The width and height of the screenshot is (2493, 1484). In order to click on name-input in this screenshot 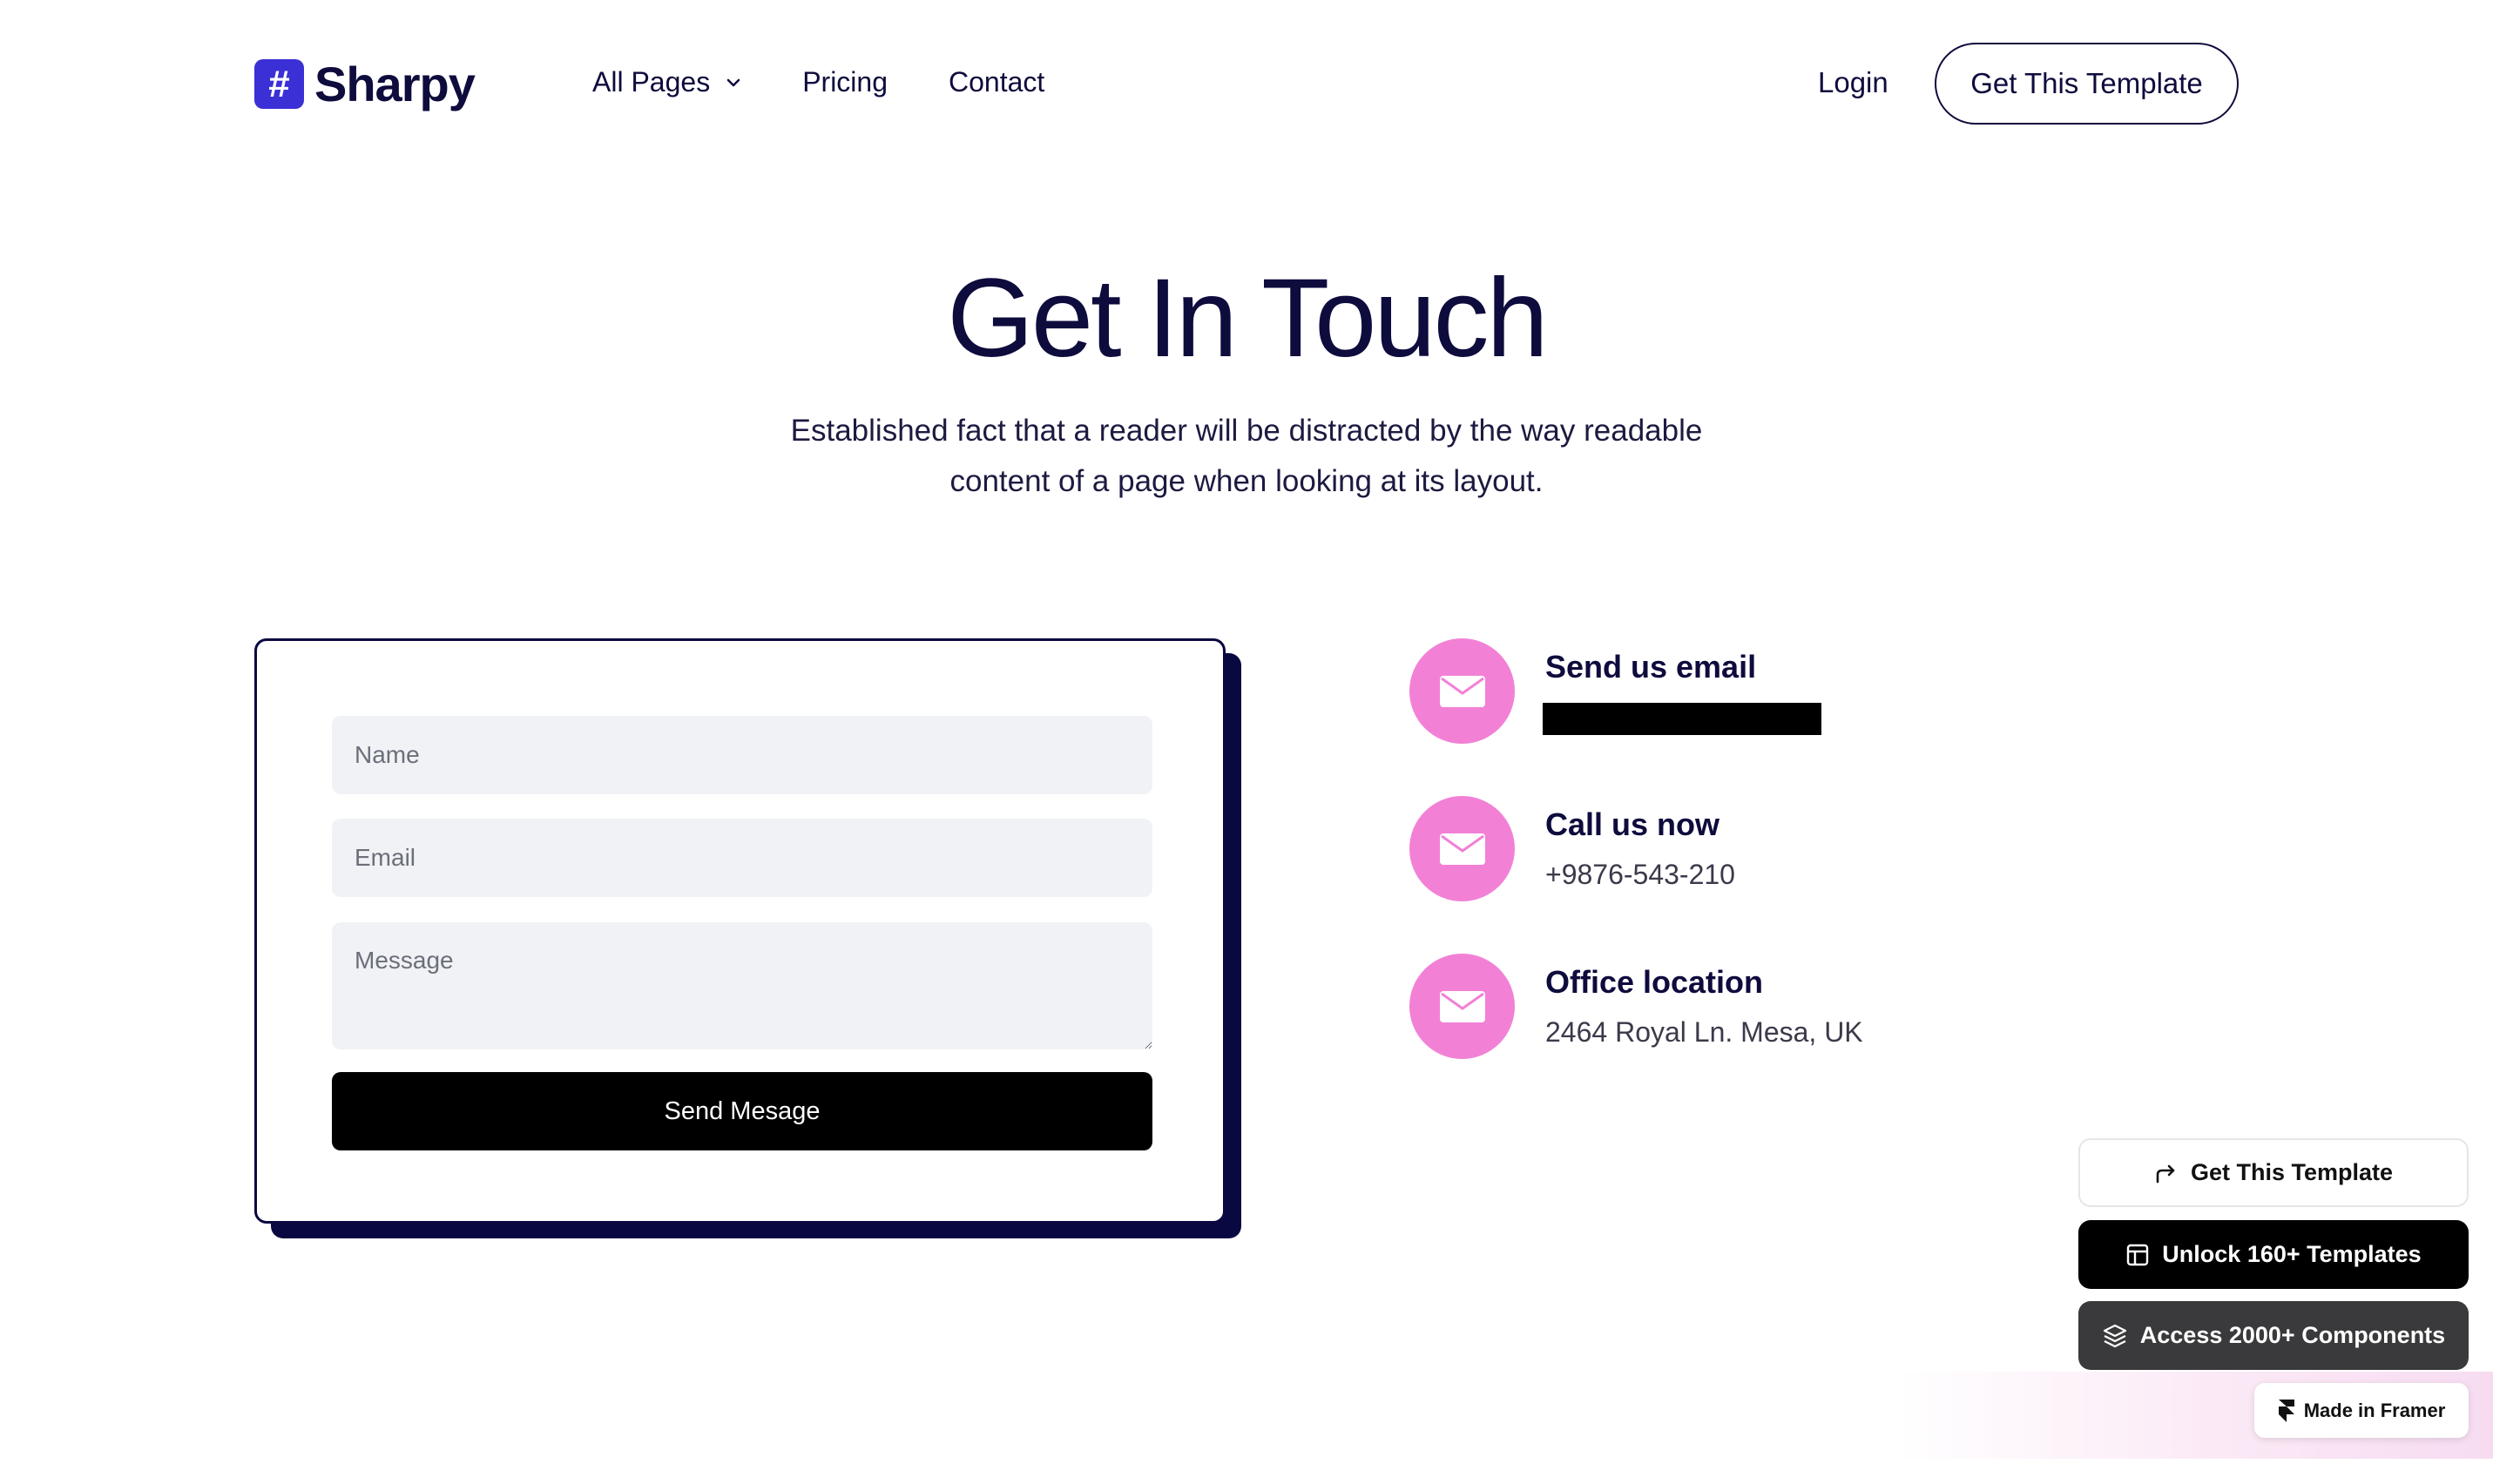, I will do `click(742, 755)`.